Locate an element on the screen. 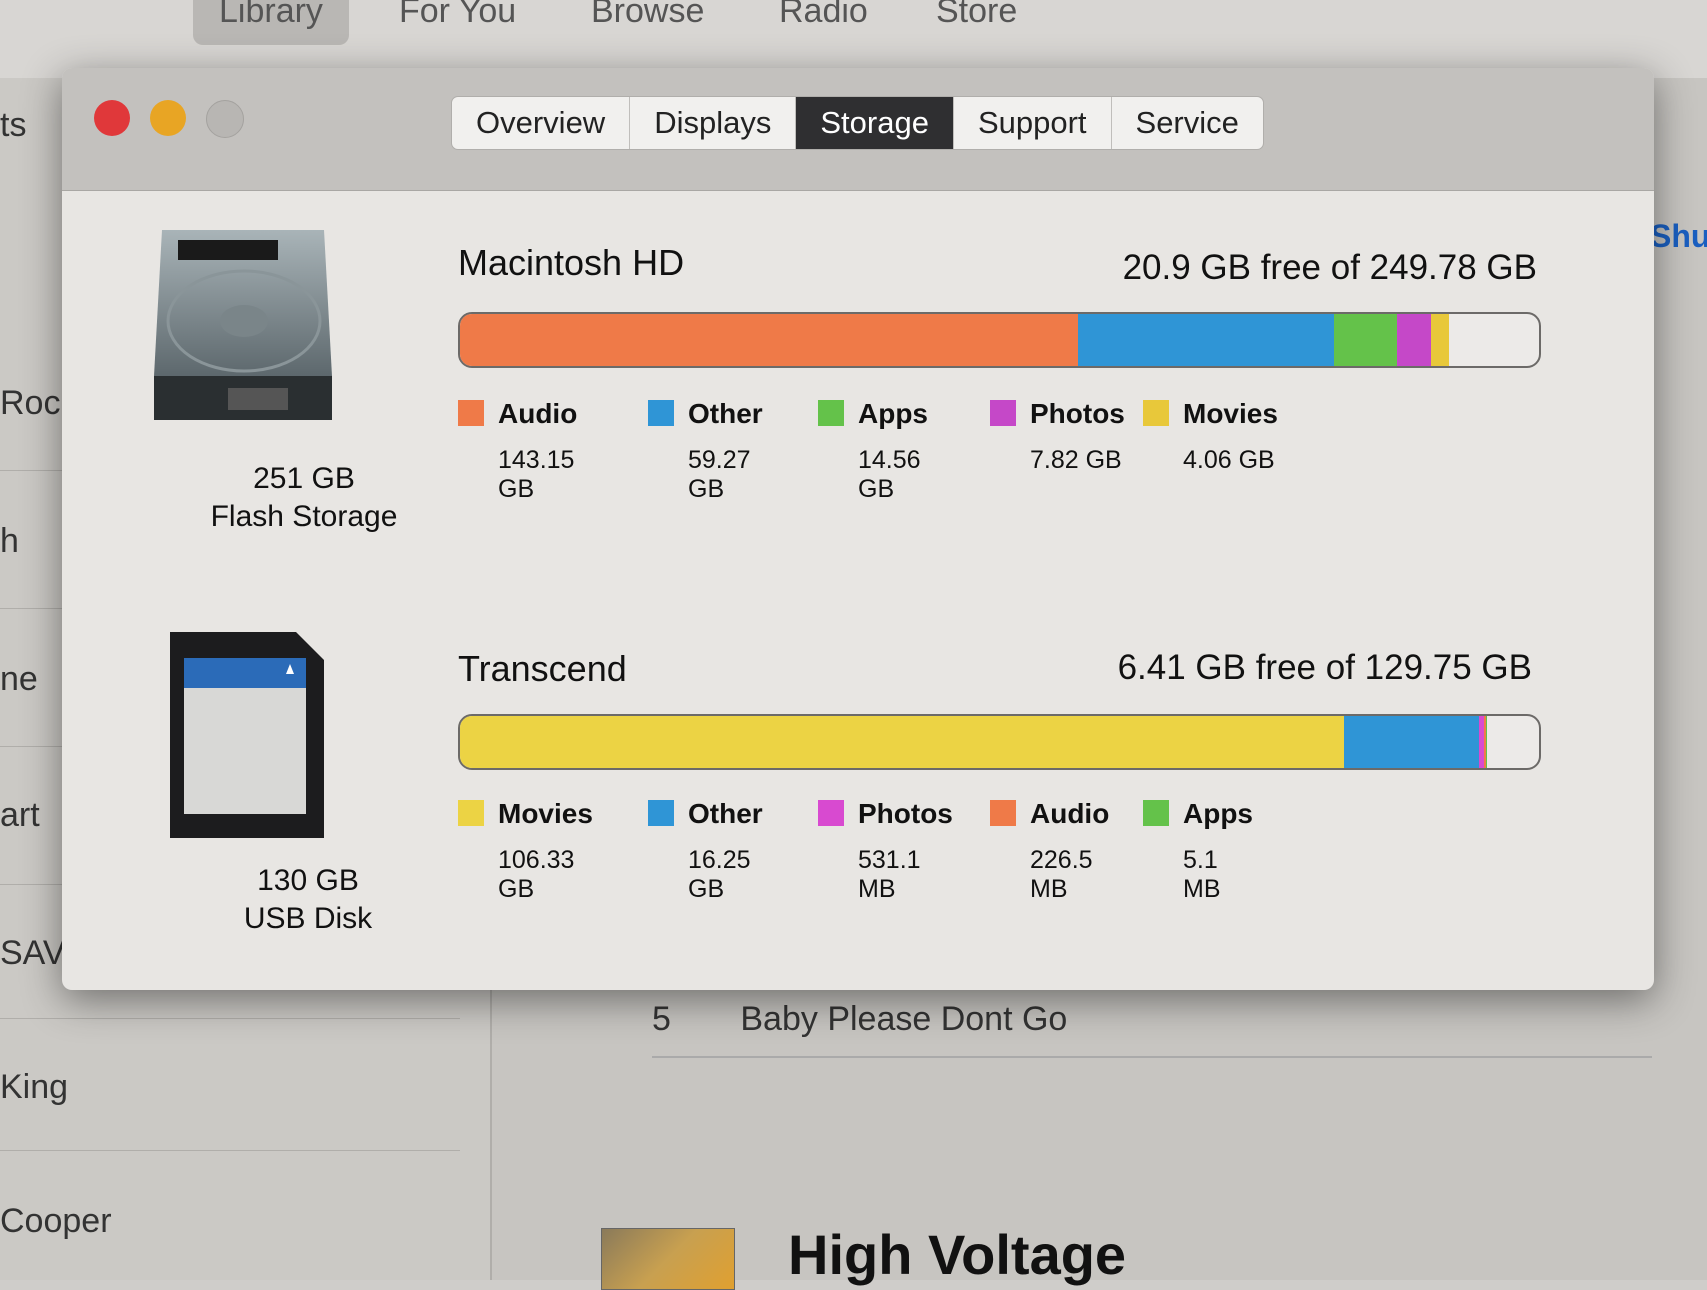 This screenshot has width=1707, height=1290. storage-segment-audio is located at coordinates (769, 340).